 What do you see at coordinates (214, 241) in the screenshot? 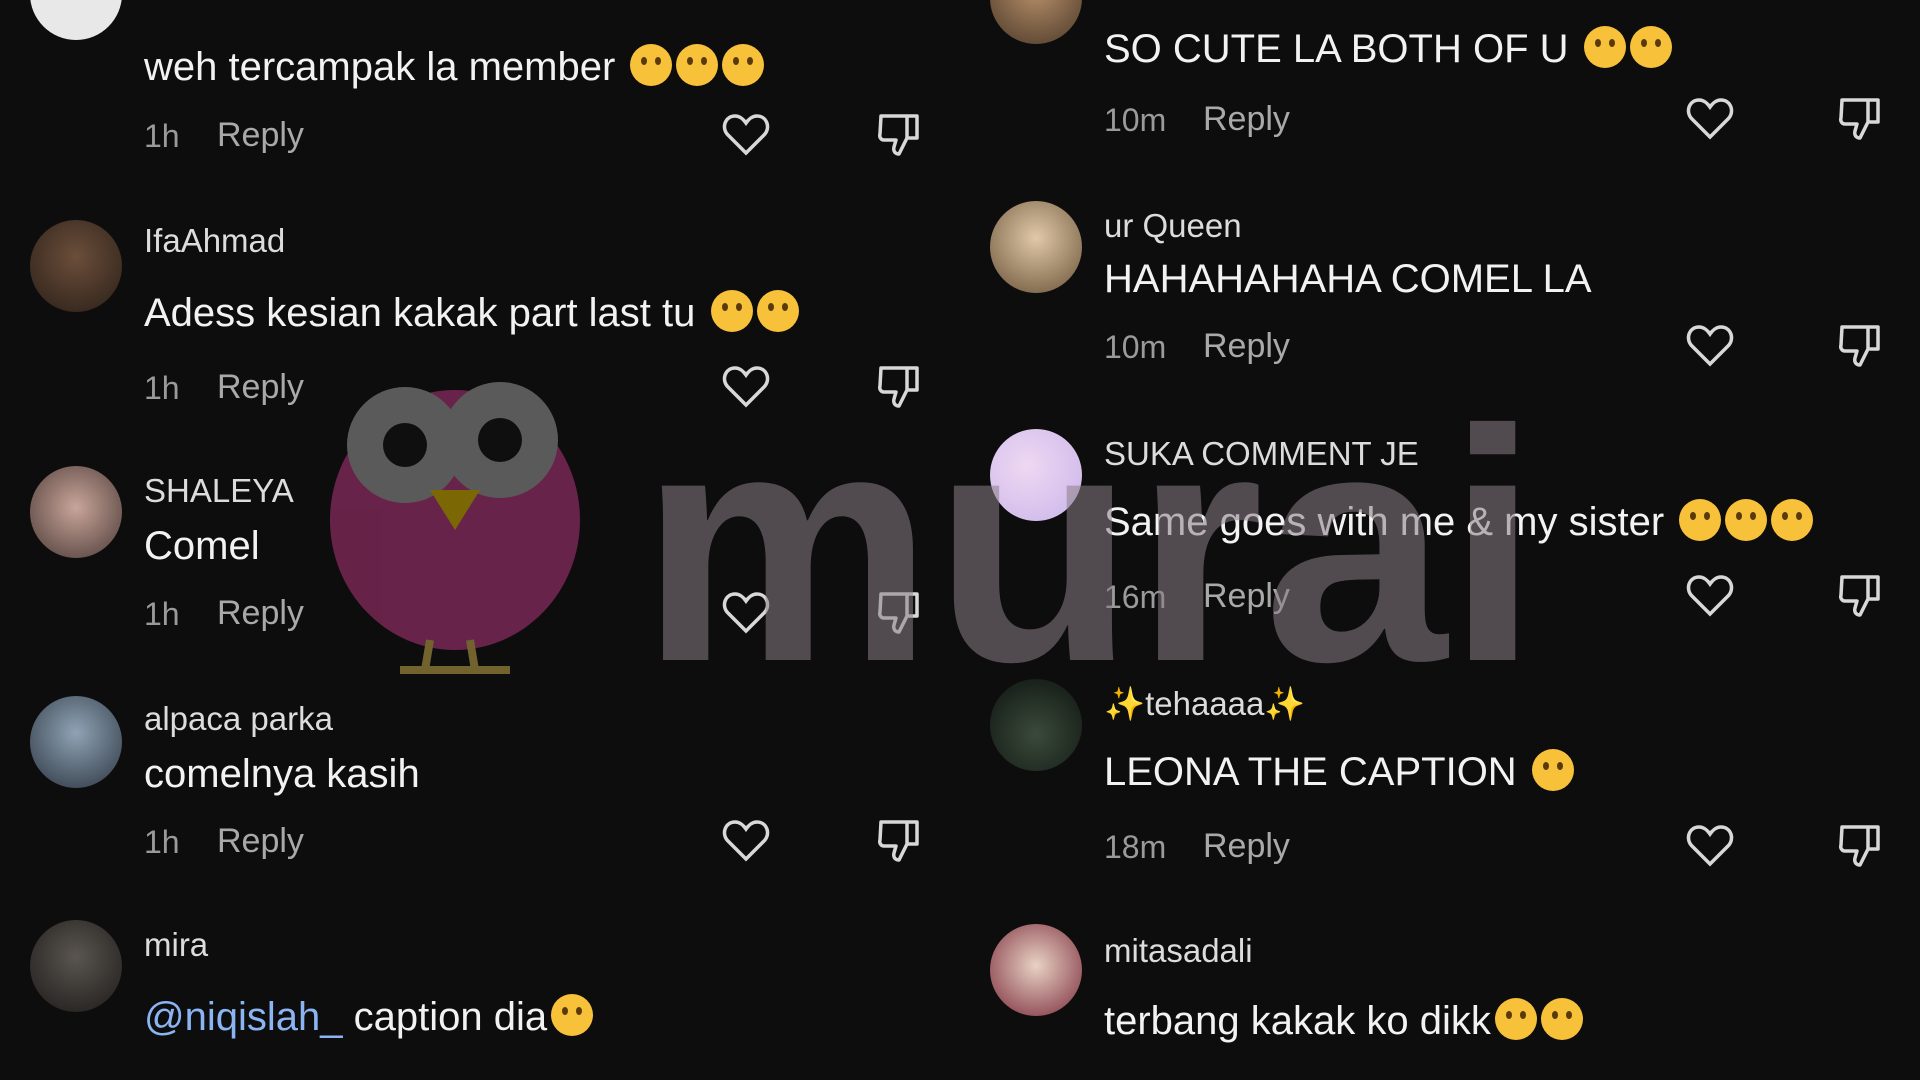
I see `comment-username: IfaAhmad` at bounding box center [214, 241].